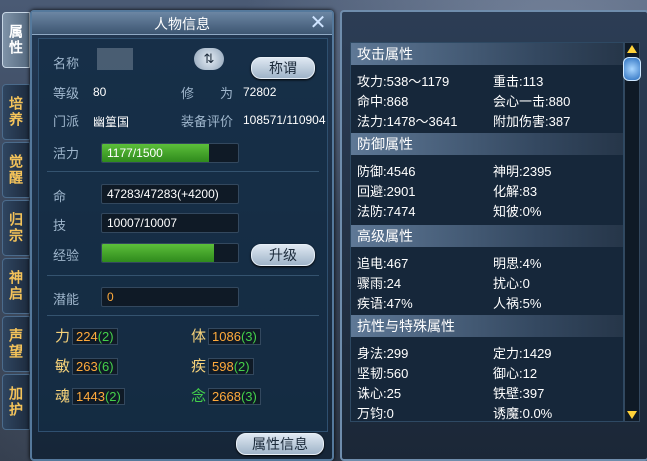 The height and width of the screenshot is (461, 647). What do you see at coordinates (487, 326) in the screenshot?
I see `section-resist: 抗性与特殊属性` at bounding box center [487, 326].